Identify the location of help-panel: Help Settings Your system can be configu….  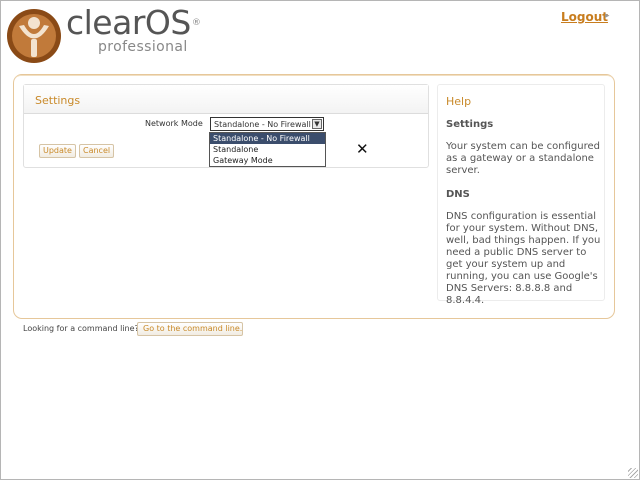
(521, 195).